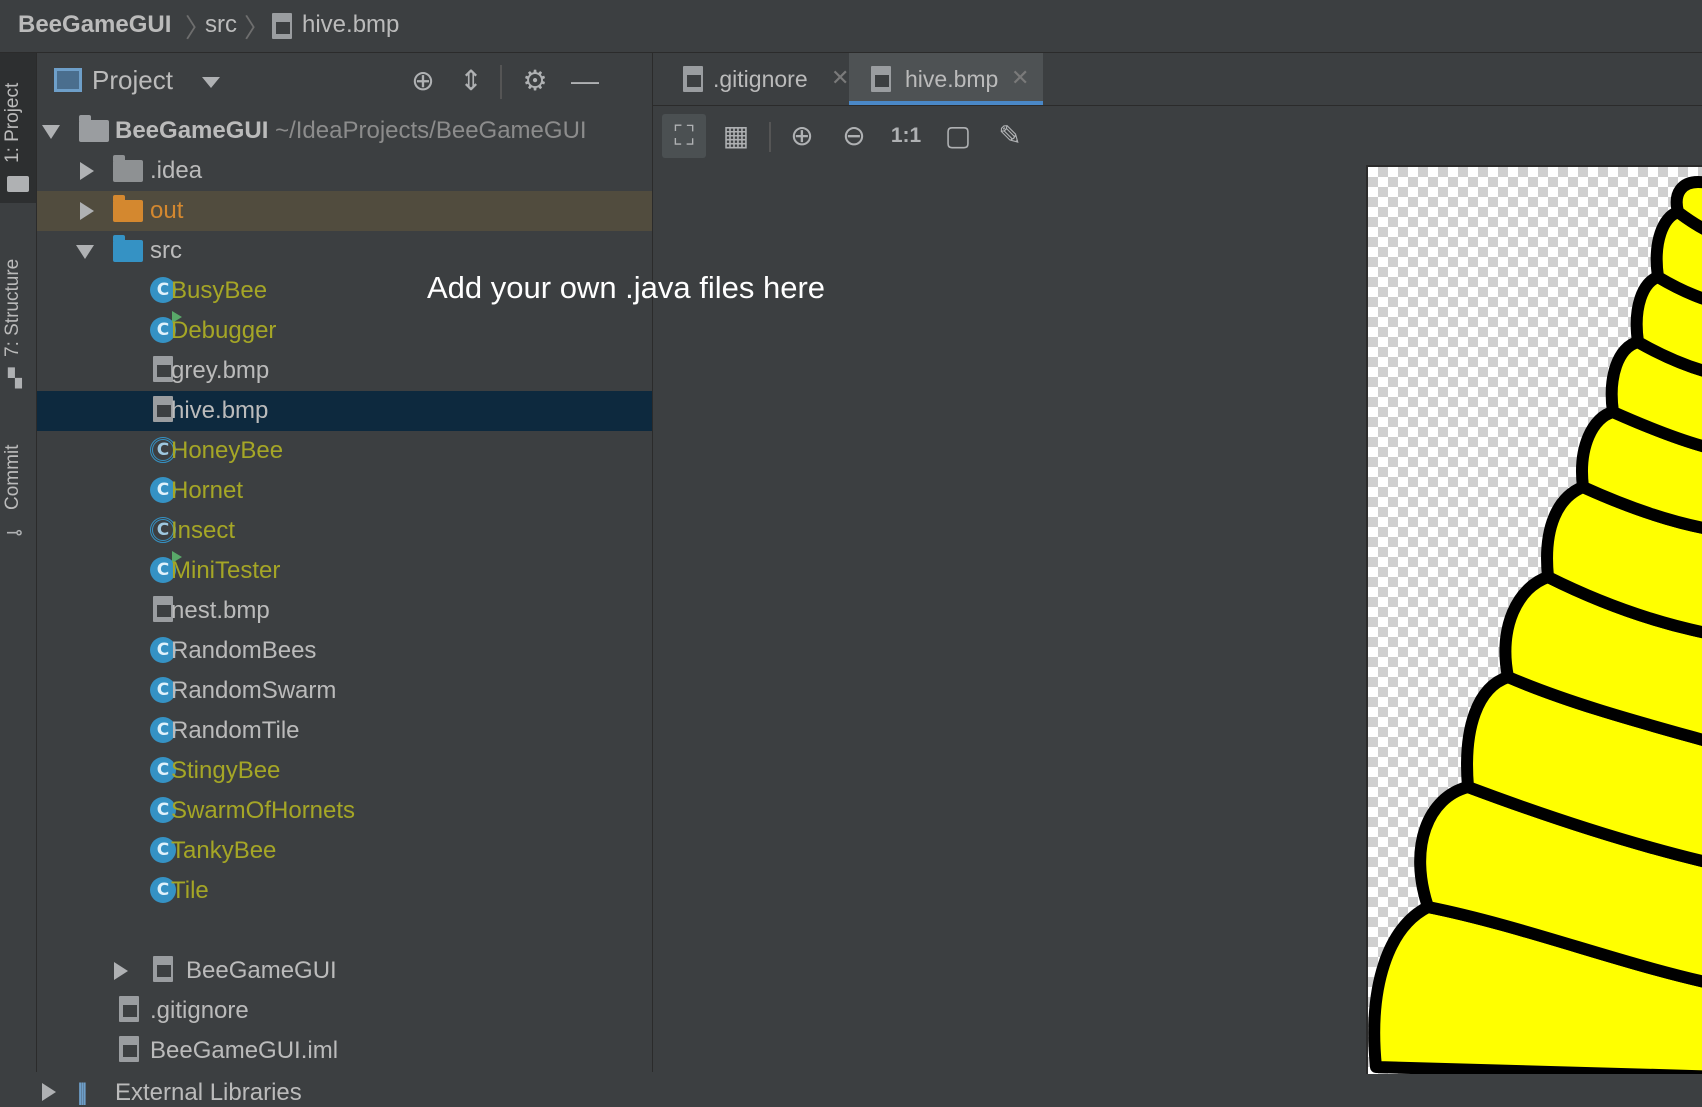  I want to click on tab-gitignore-label: .gitignore, so click(760, 79).